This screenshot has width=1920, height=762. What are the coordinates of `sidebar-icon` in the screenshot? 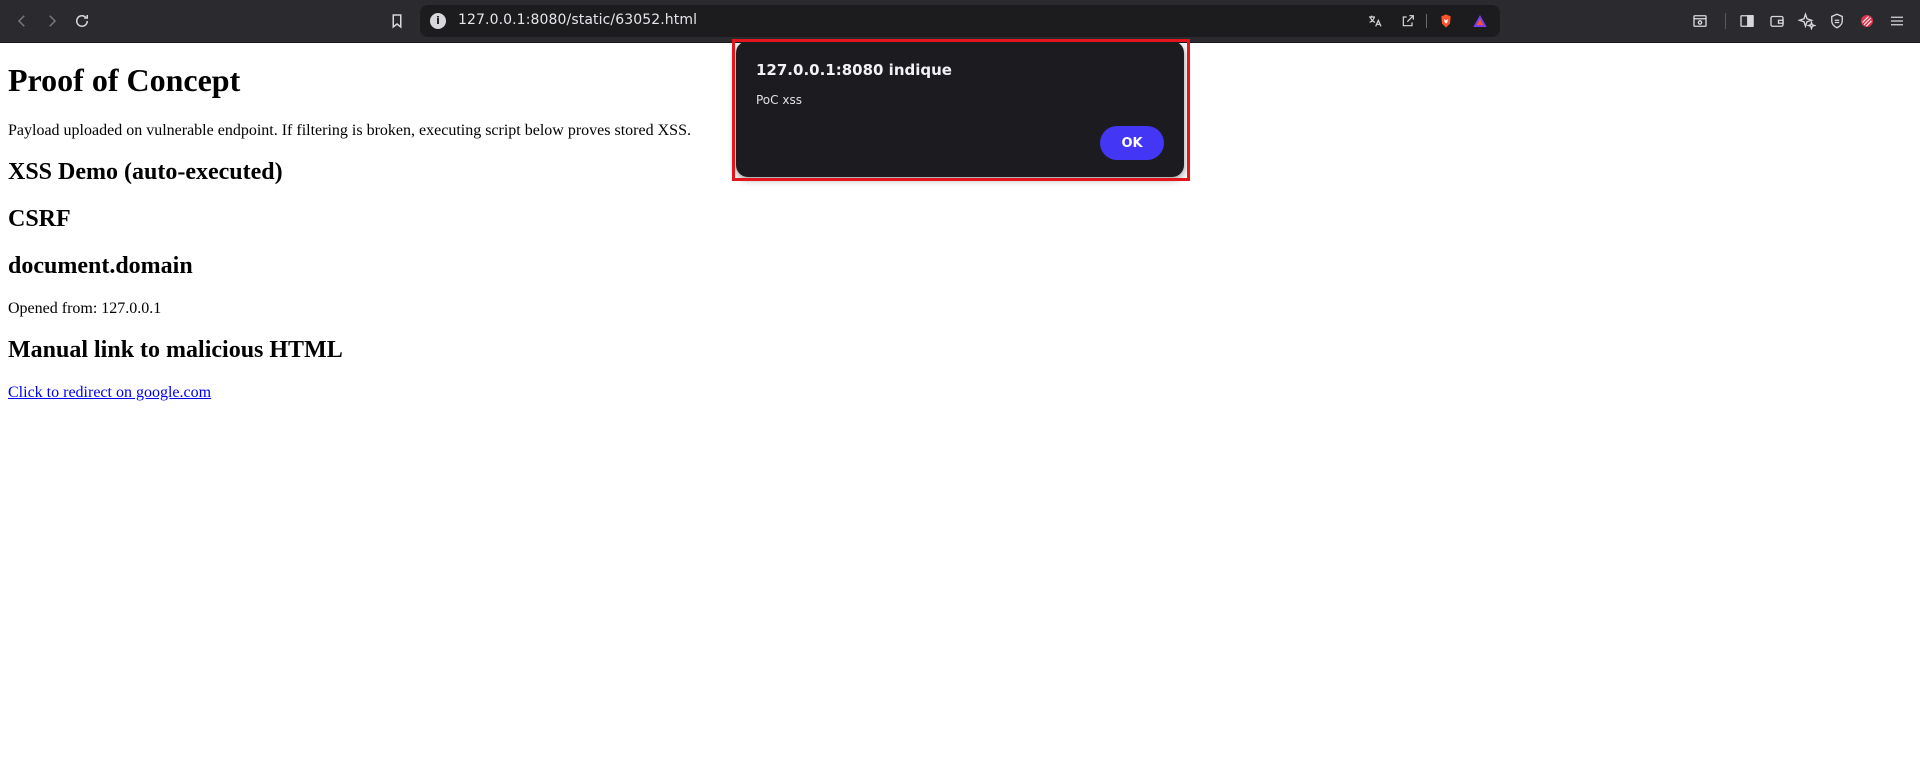 It's located at (1747, 21).